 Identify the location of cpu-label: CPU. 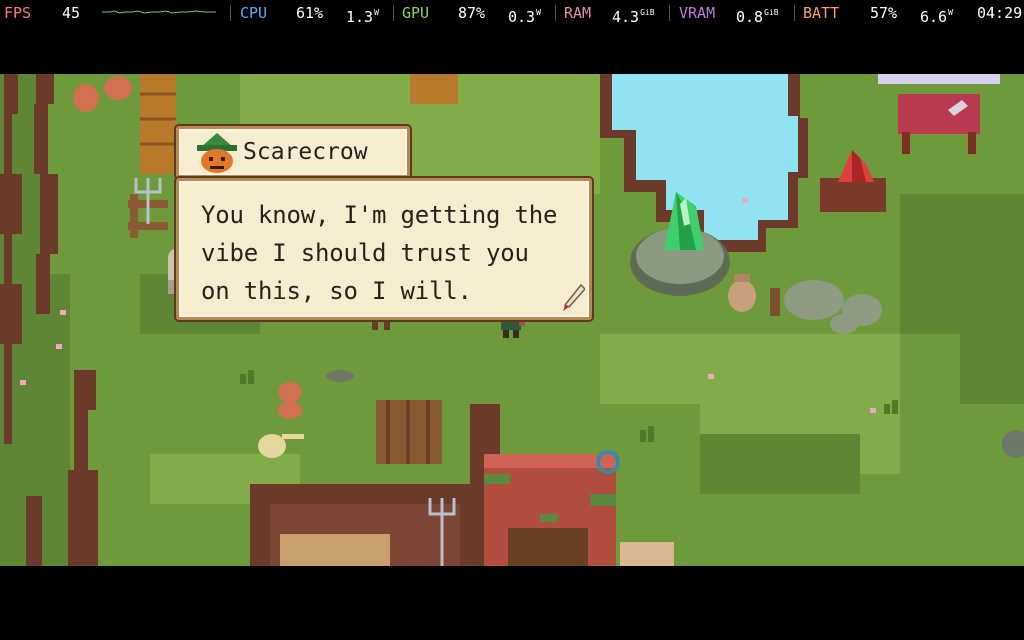
(254, 13).